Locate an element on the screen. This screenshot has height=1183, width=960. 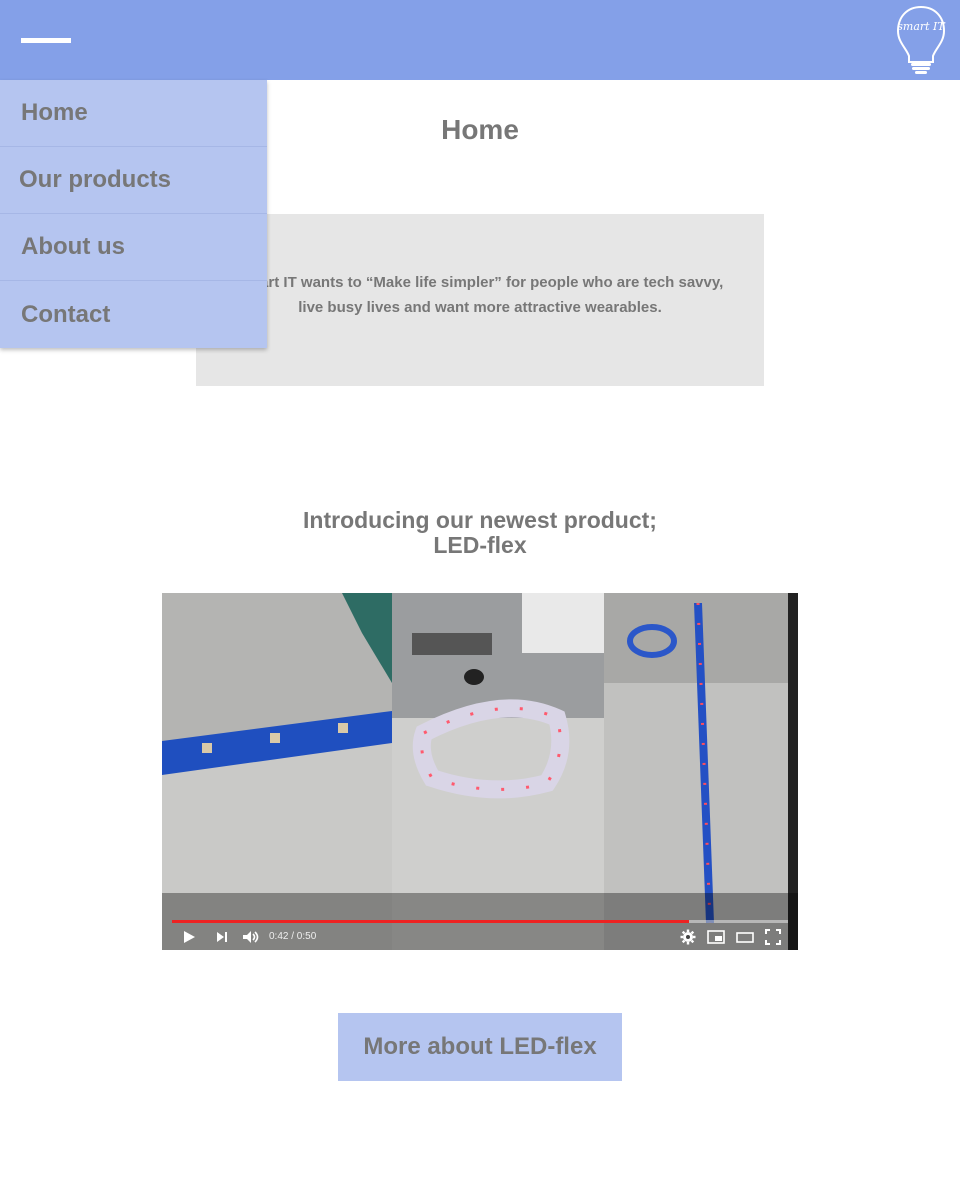
nav-dropdown: Home Our products About us Contact is located at coordinates (133, 214).